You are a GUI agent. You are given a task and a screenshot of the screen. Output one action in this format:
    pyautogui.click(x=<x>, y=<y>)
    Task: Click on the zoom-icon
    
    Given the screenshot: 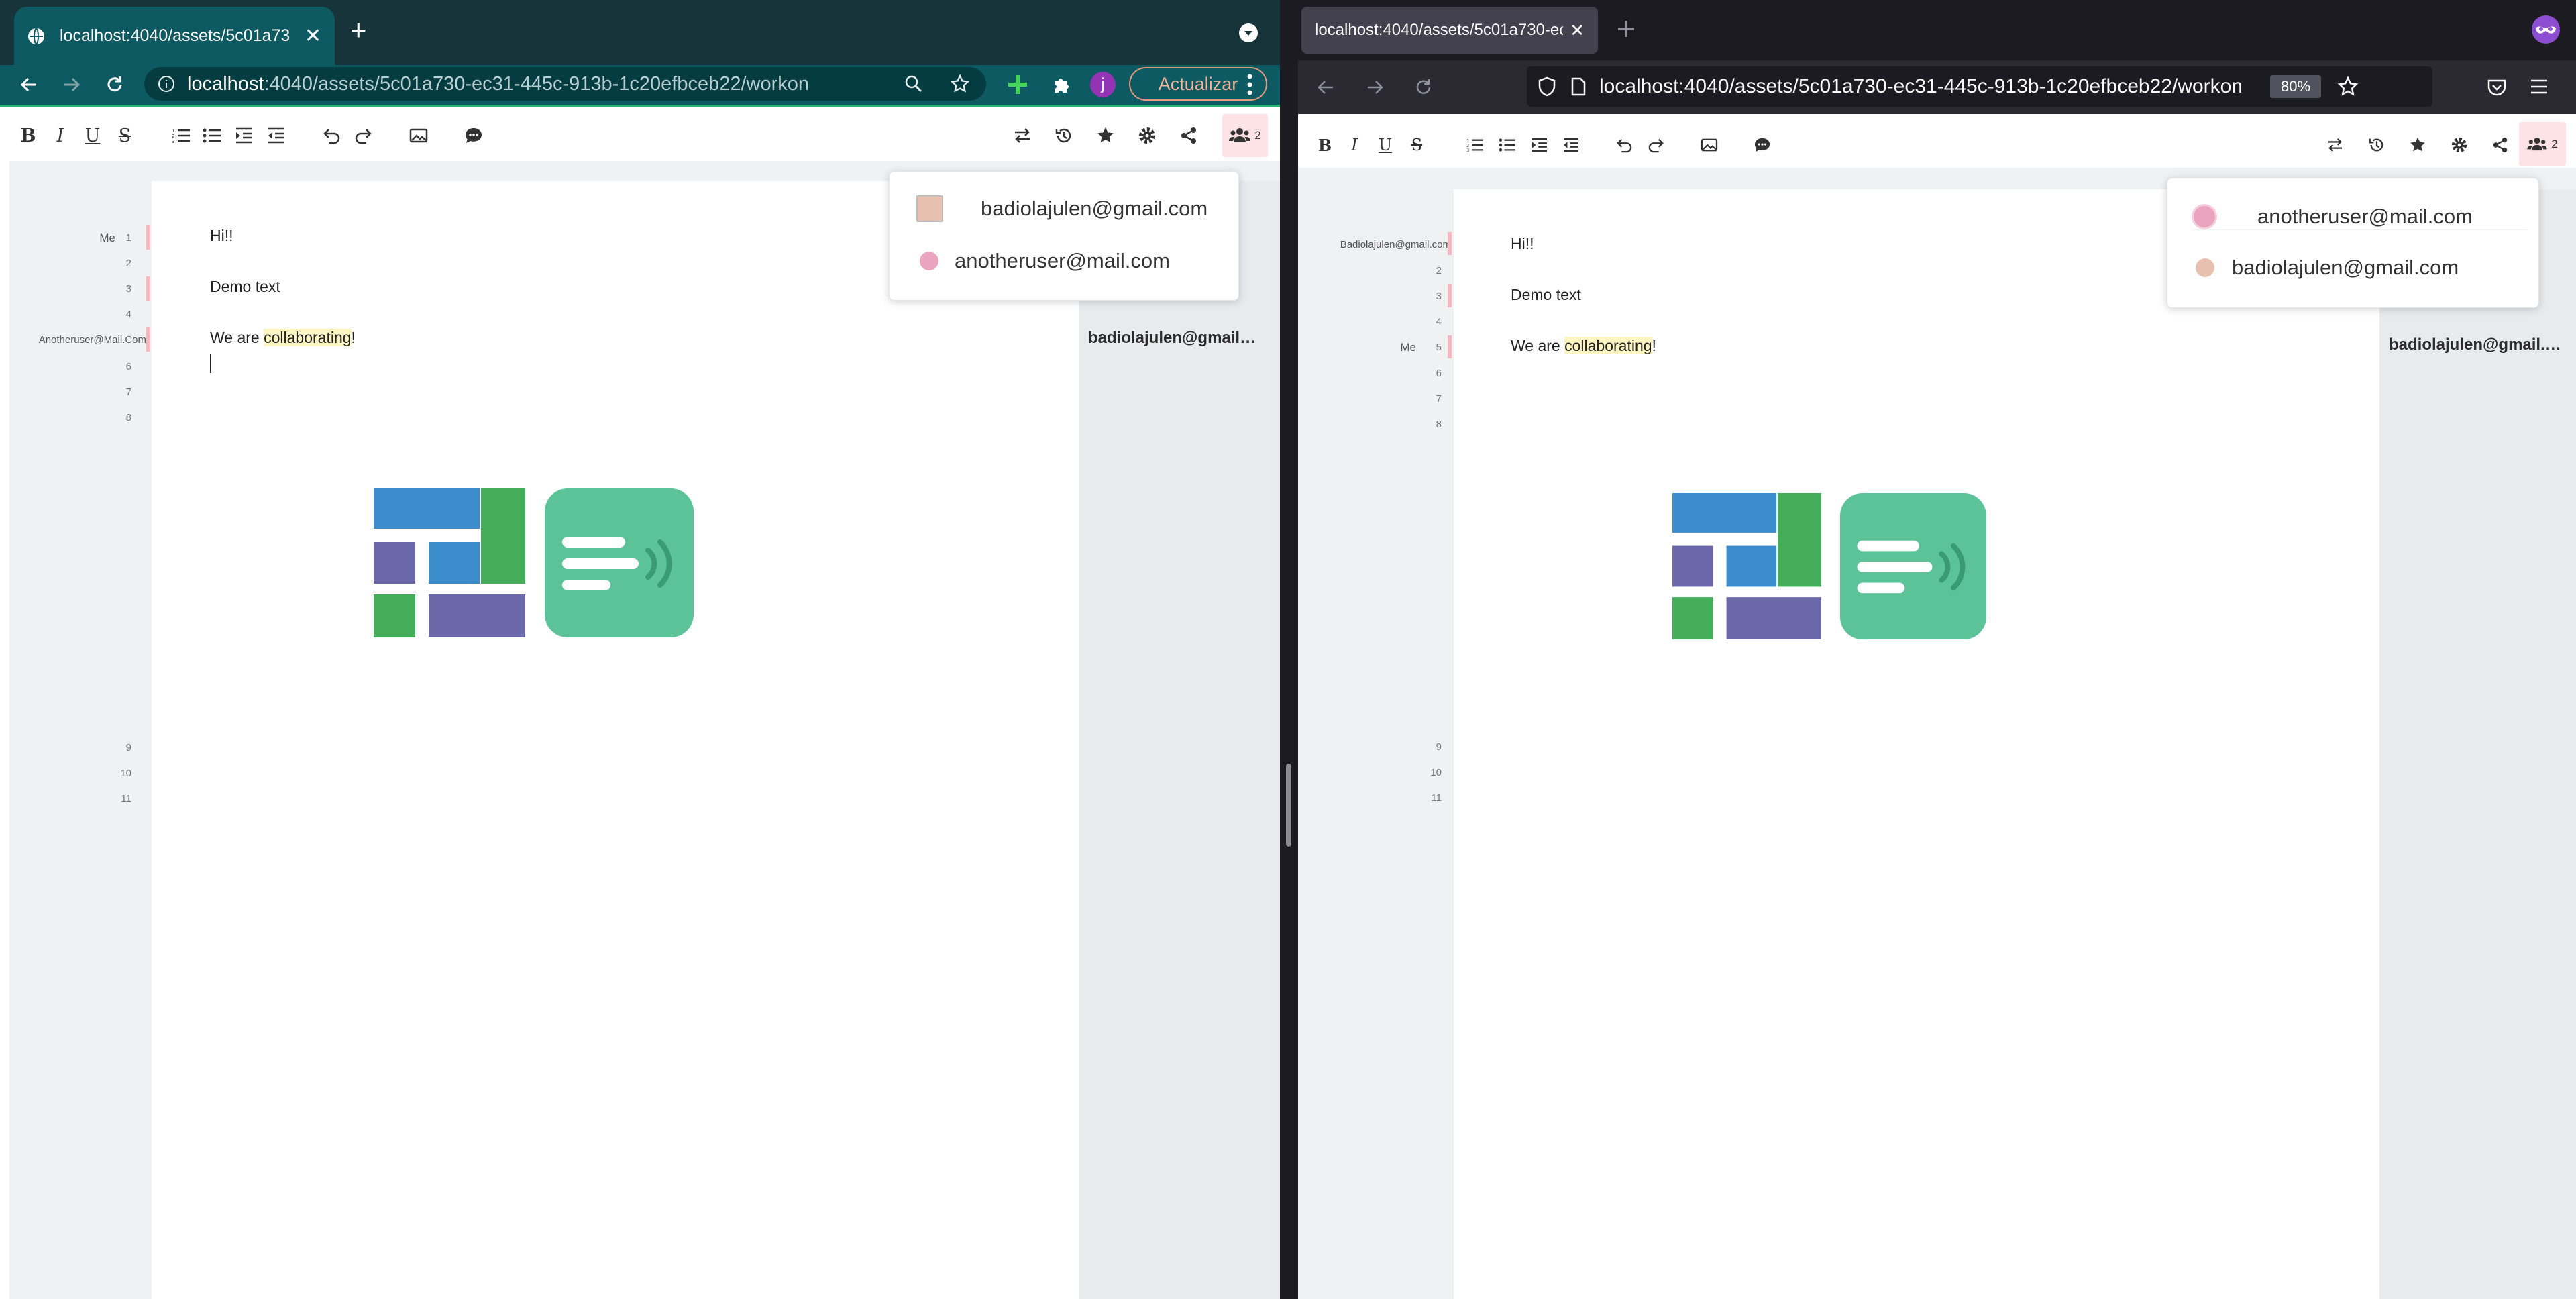 What is the action you would take?
    pyautogui.click(x=913, y=83)
    